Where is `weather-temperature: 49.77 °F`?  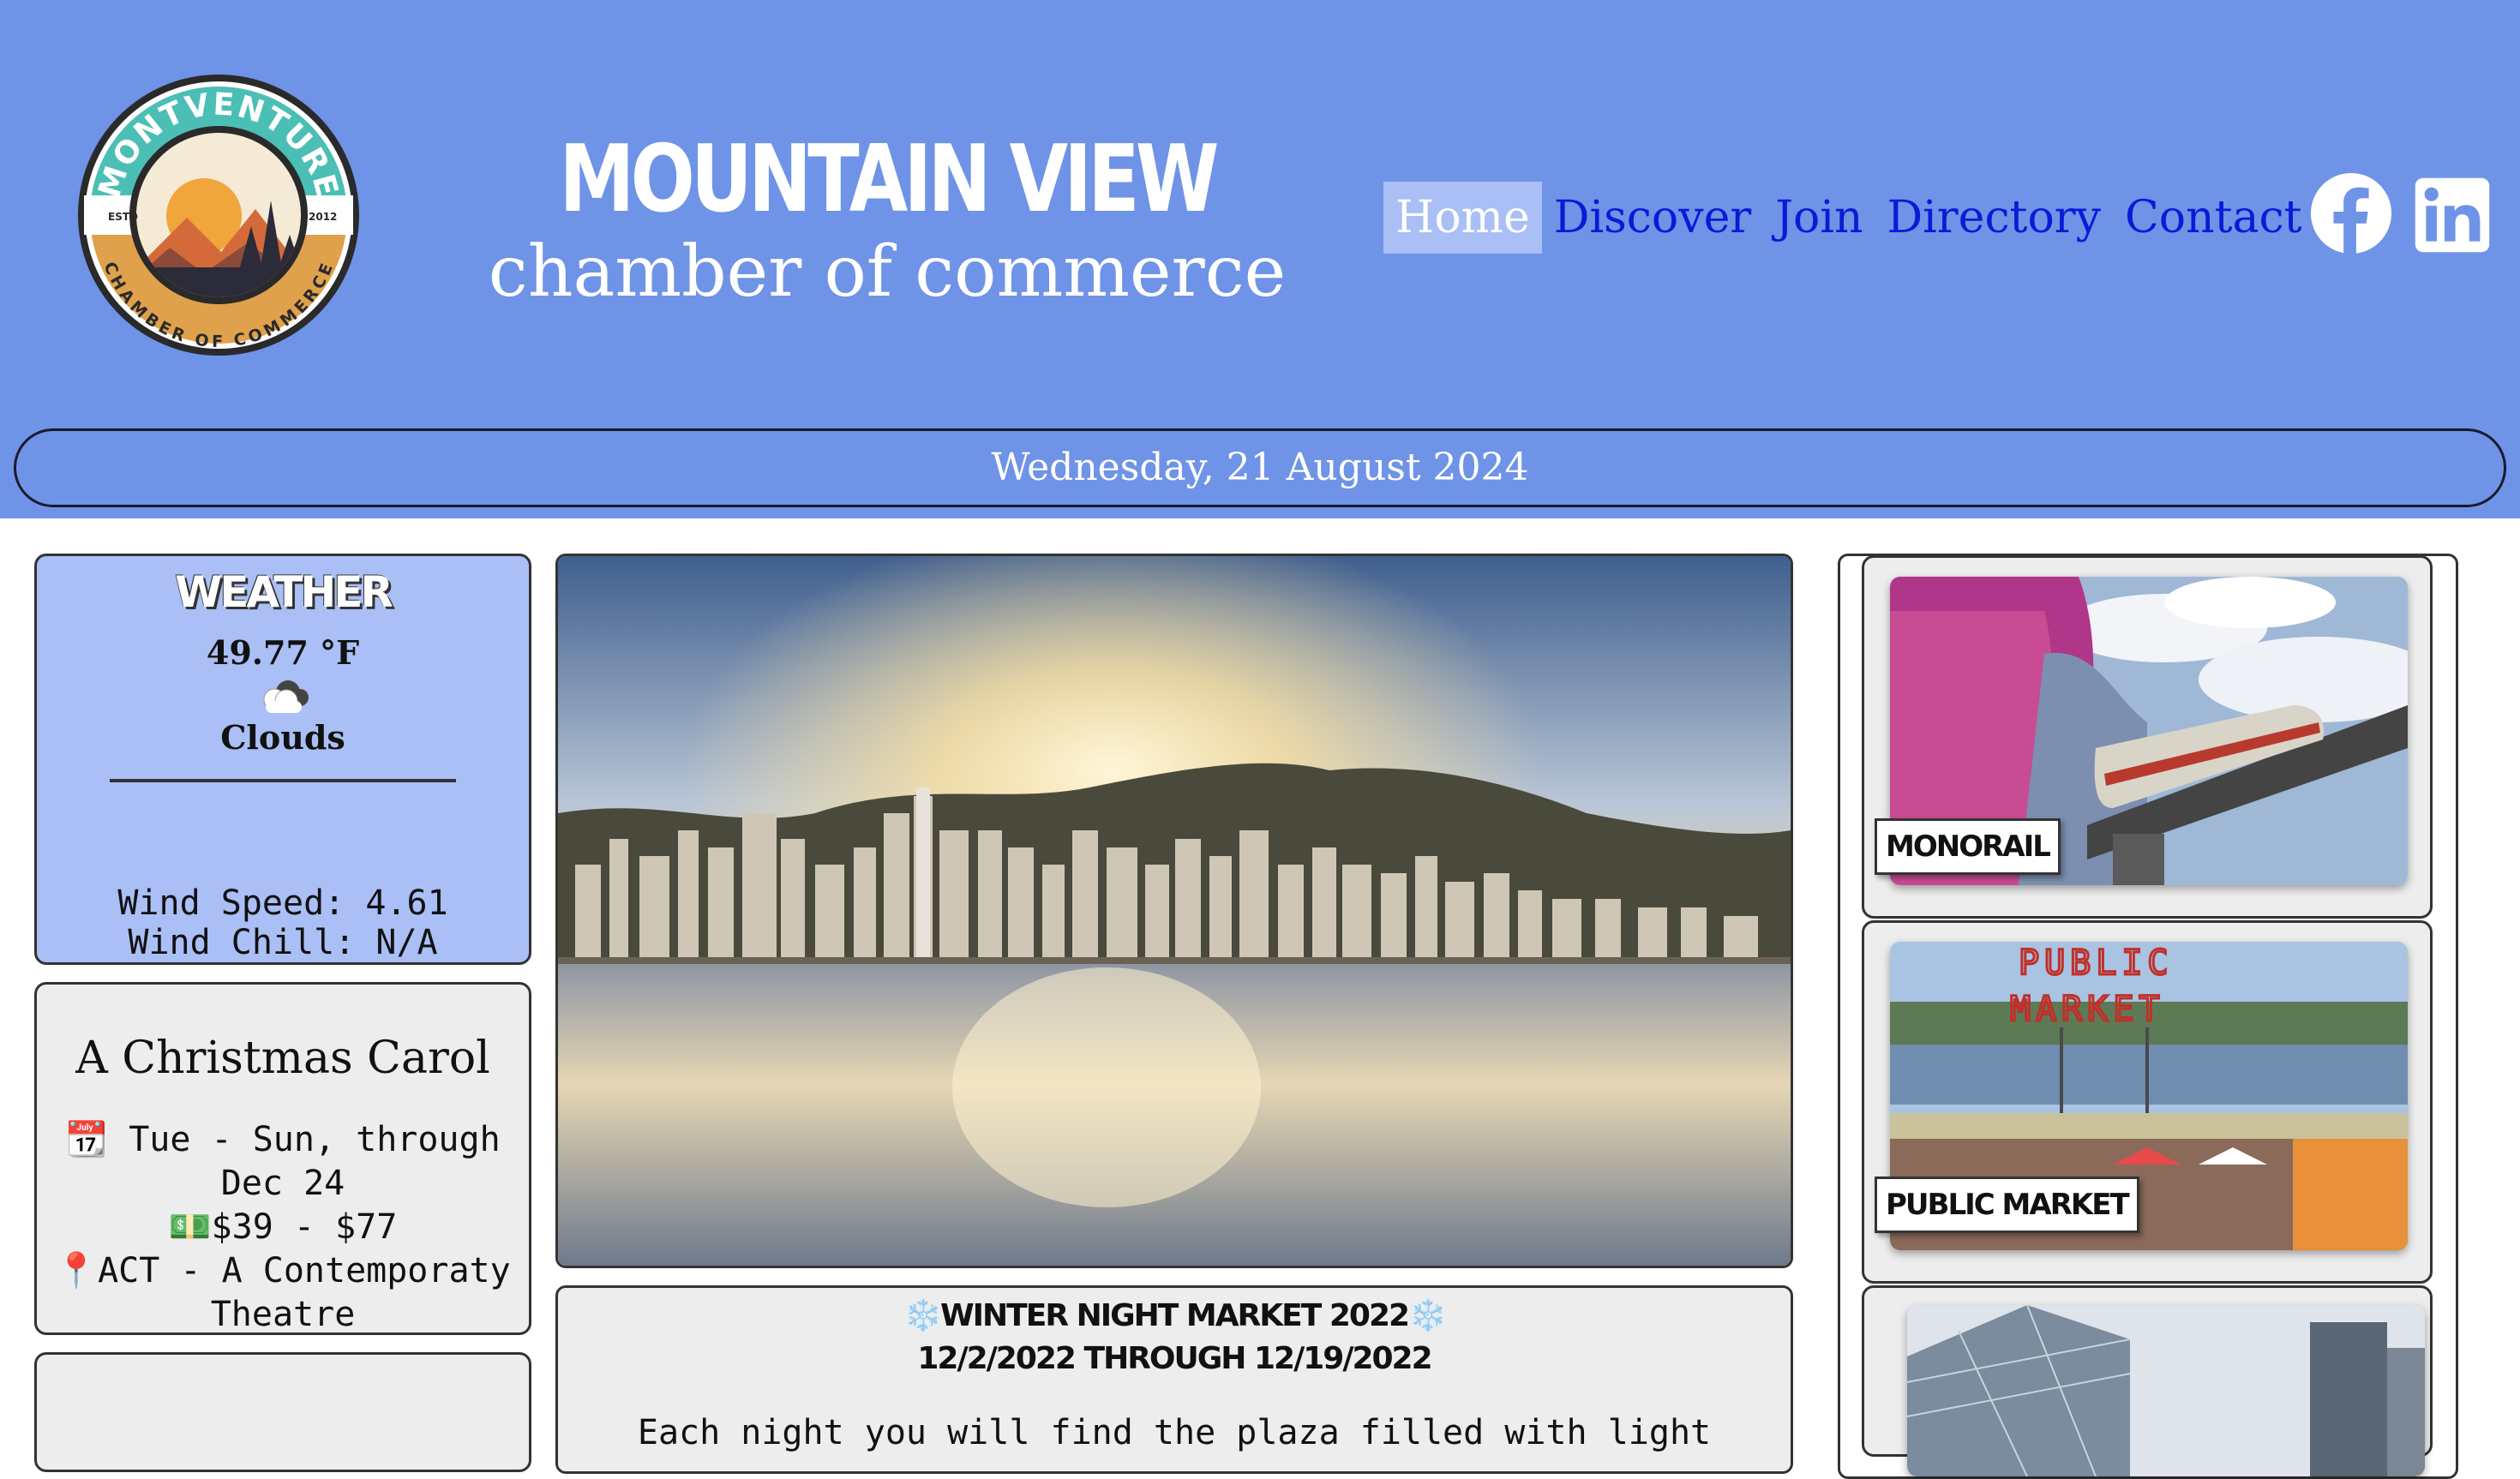 weather-temperature: 49.77 °F is located at coordinates (283, 652).